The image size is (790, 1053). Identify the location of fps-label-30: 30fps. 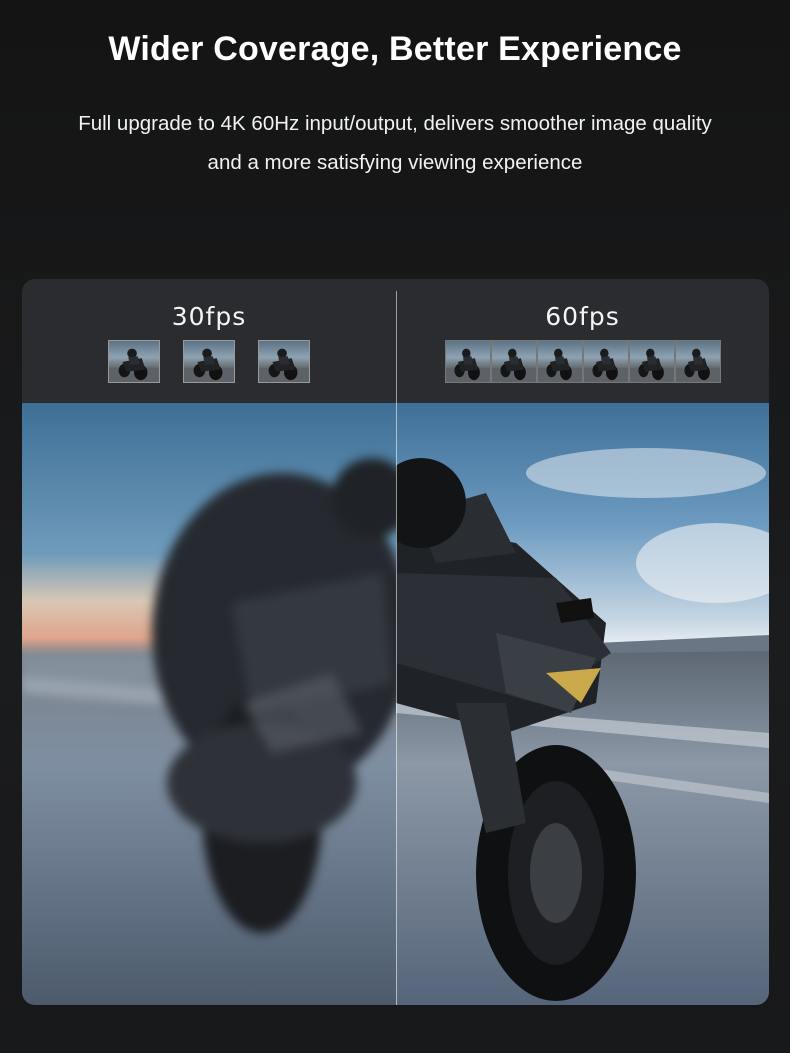
(209, 316).